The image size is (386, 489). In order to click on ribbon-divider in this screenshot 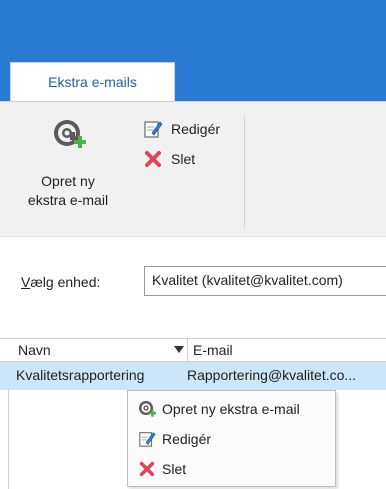, I will do `click(244, 172)`.